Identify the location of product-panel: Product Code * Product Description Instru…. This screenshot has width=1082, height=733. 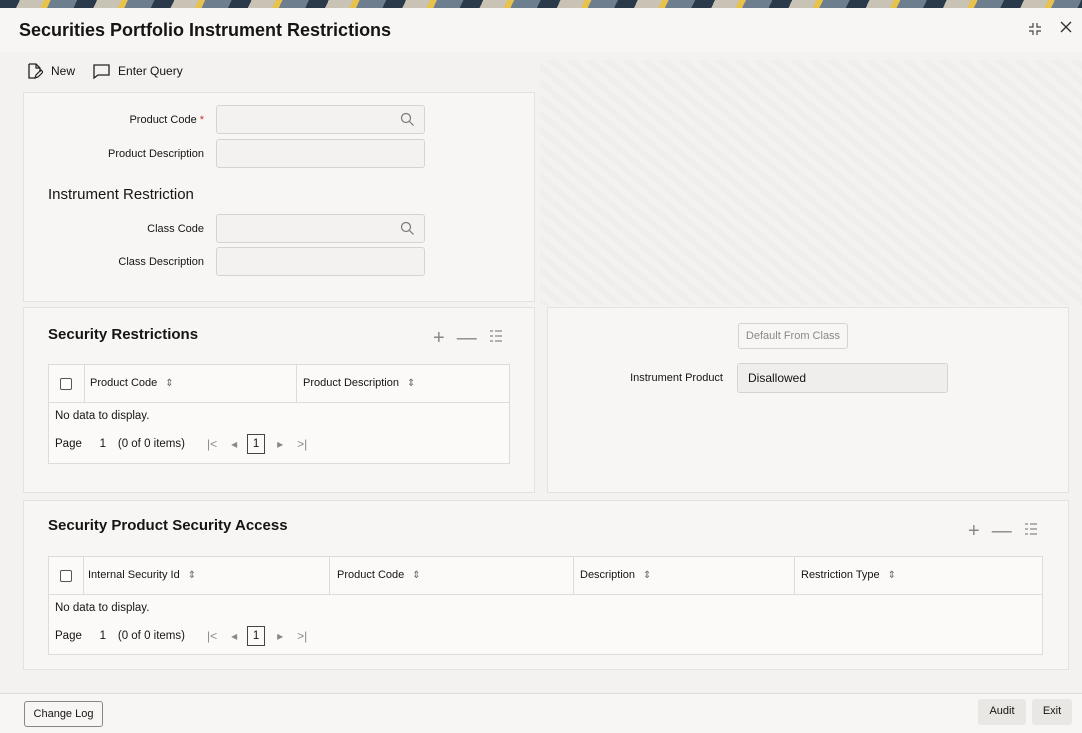
(279, 197).